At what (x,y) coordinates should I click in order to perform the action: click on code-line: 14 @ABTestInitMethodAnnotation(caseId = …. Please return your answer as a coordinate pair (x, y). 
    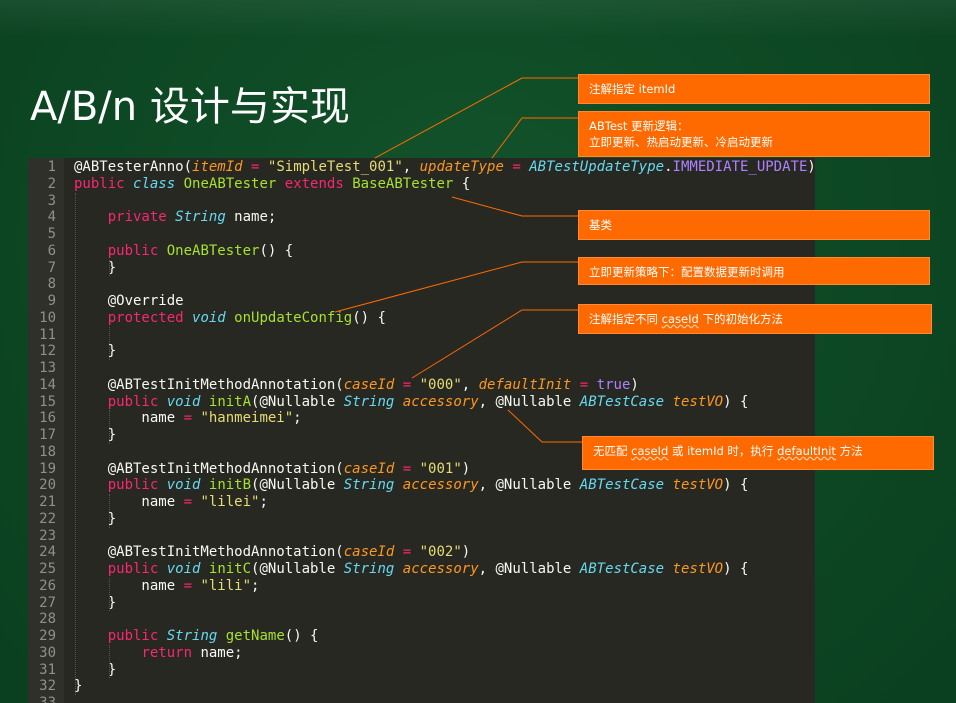
    Looking at the image, I should click on (421, 385).